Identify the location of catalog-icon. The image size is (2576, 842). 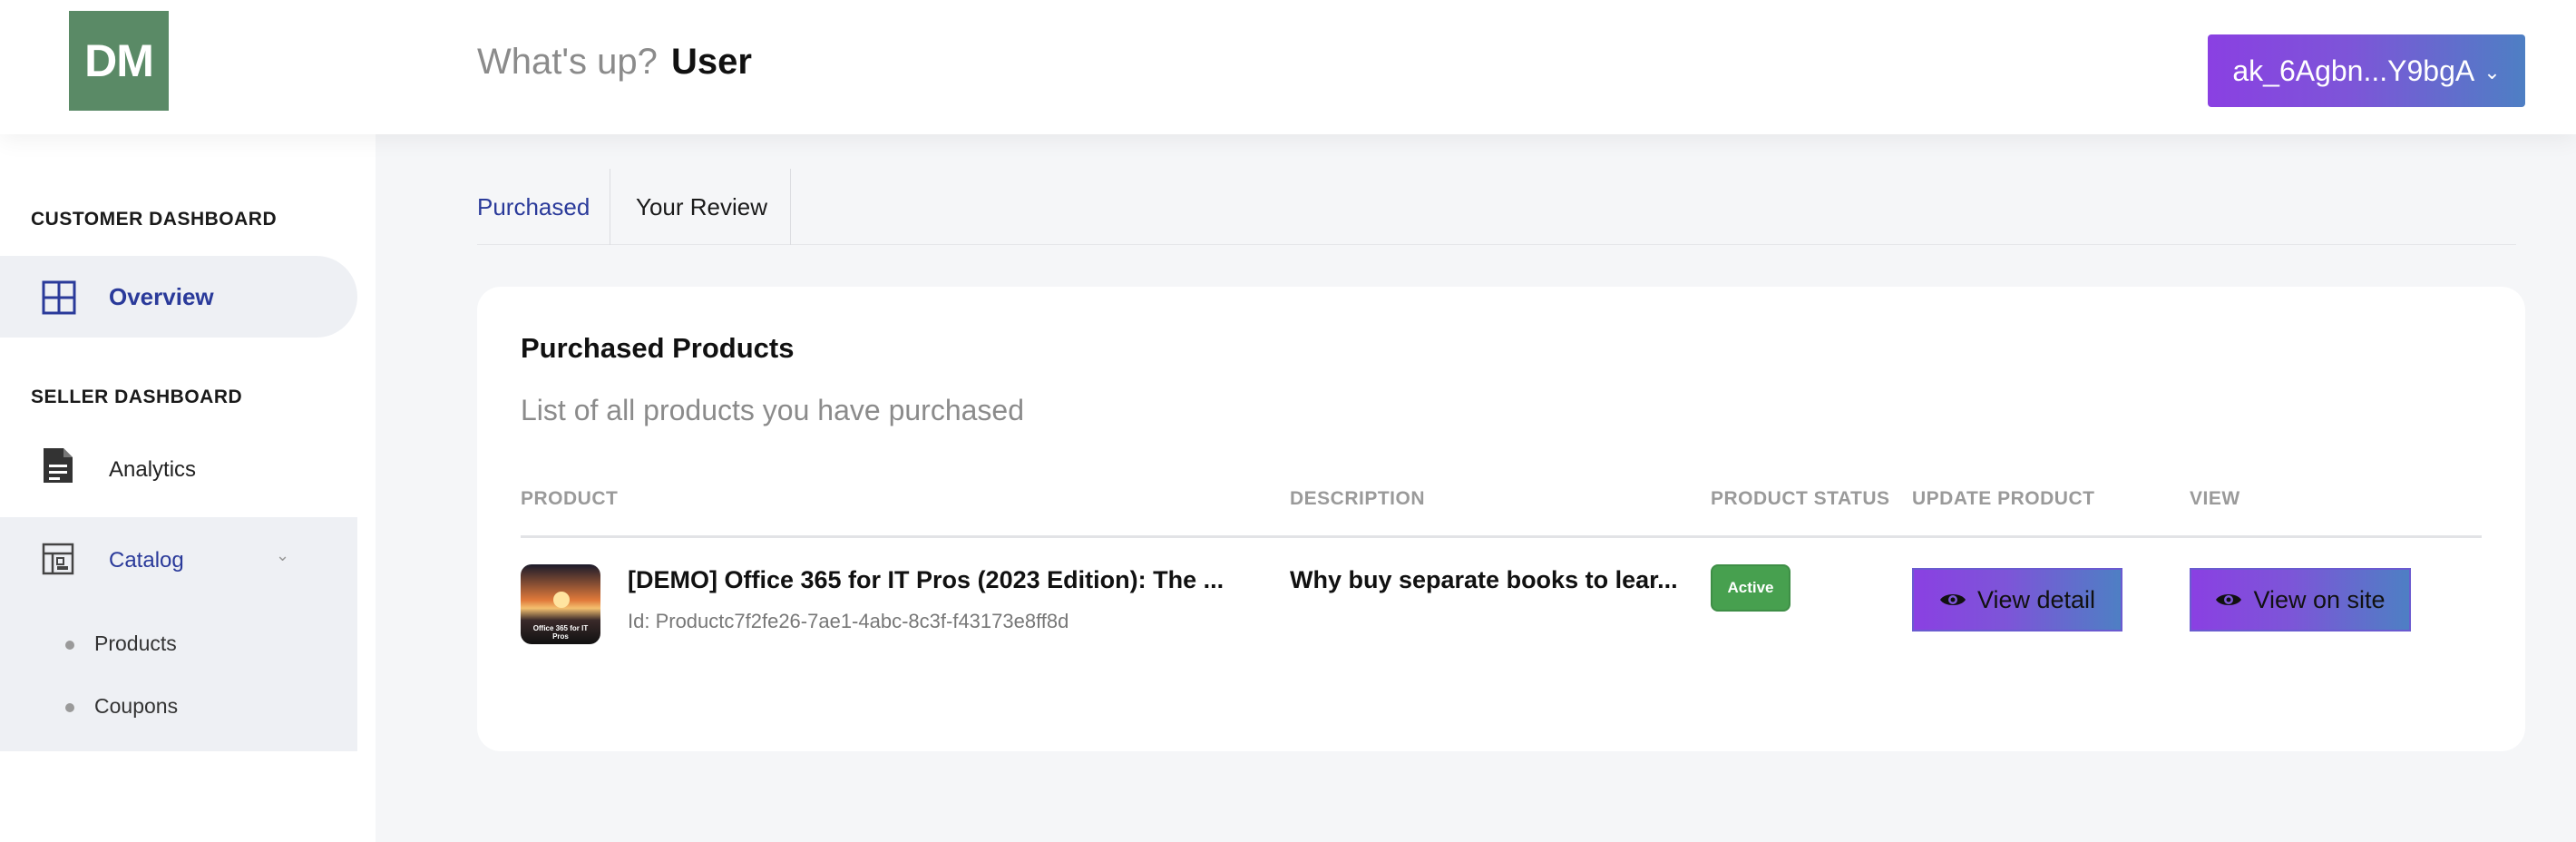
(58, 559).